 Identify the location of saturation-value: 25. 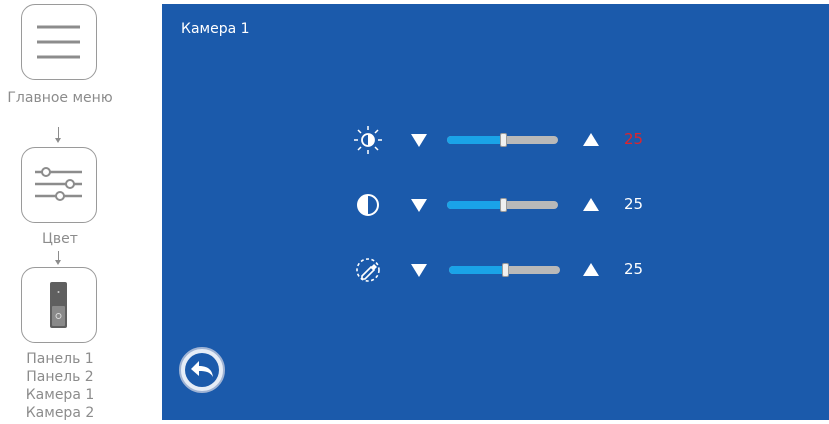
(634, 269).